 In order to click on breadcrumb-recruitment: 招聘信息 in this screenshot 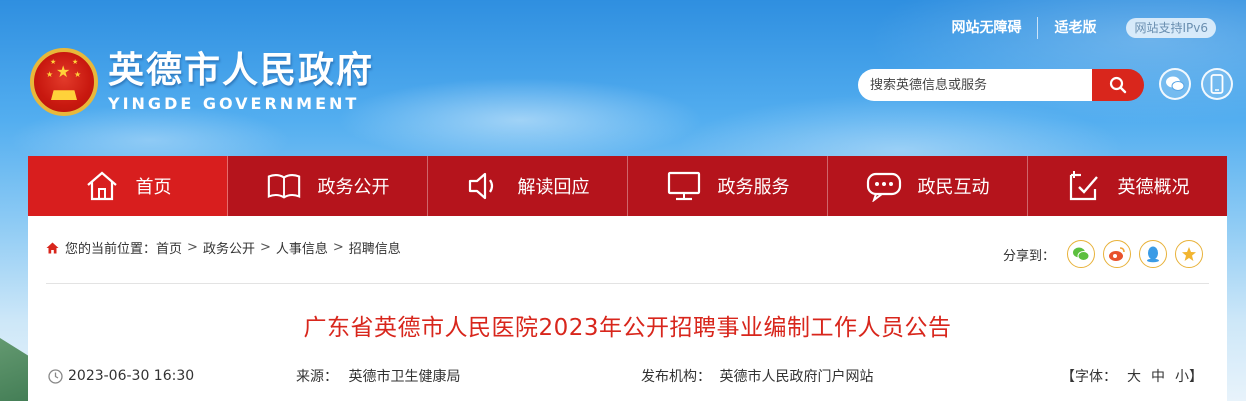, I will do `click(375, 247)`.